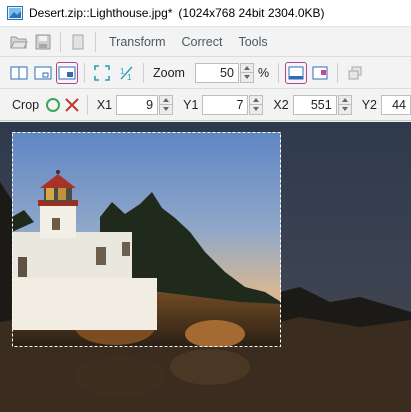 This screenshot has height=412, width=411. What do you see at coordinates (19, 42) in the screenshot?
I see `open-folder-icon` at bounding box center [19, 42].